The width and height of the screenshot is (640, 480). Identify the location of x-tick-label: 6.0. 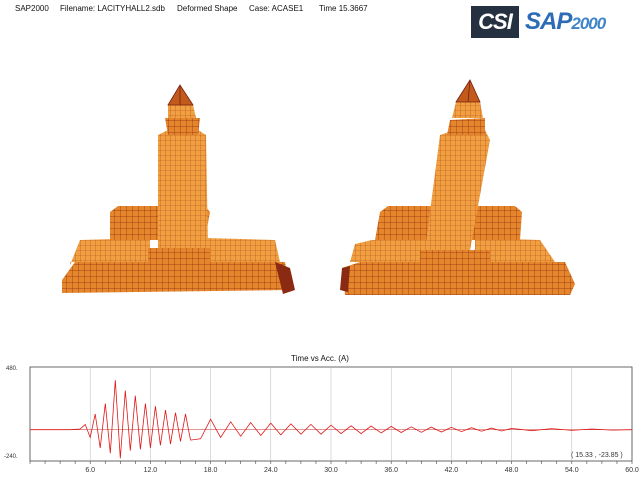
(90, 470).